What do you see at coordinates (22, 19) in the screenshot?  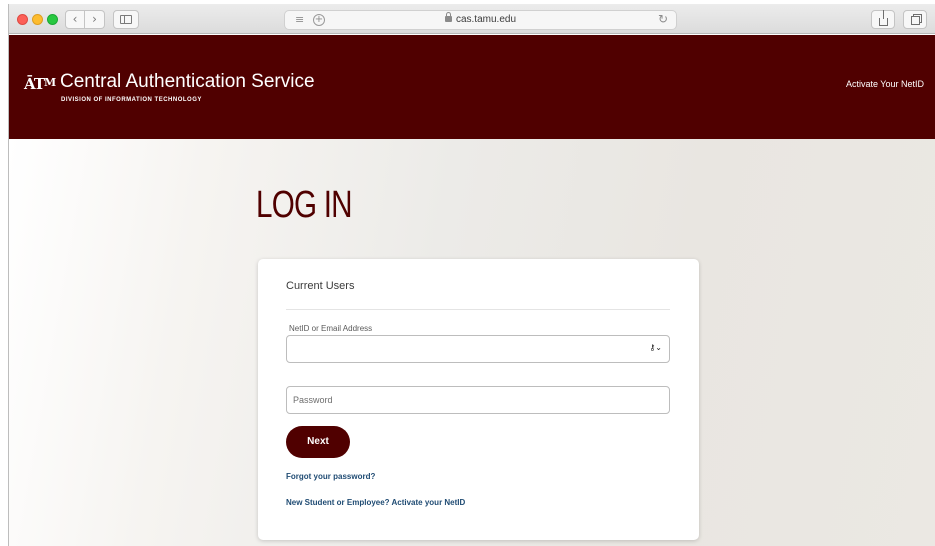 I see `close-window-button` at bounding box center [22, 19].